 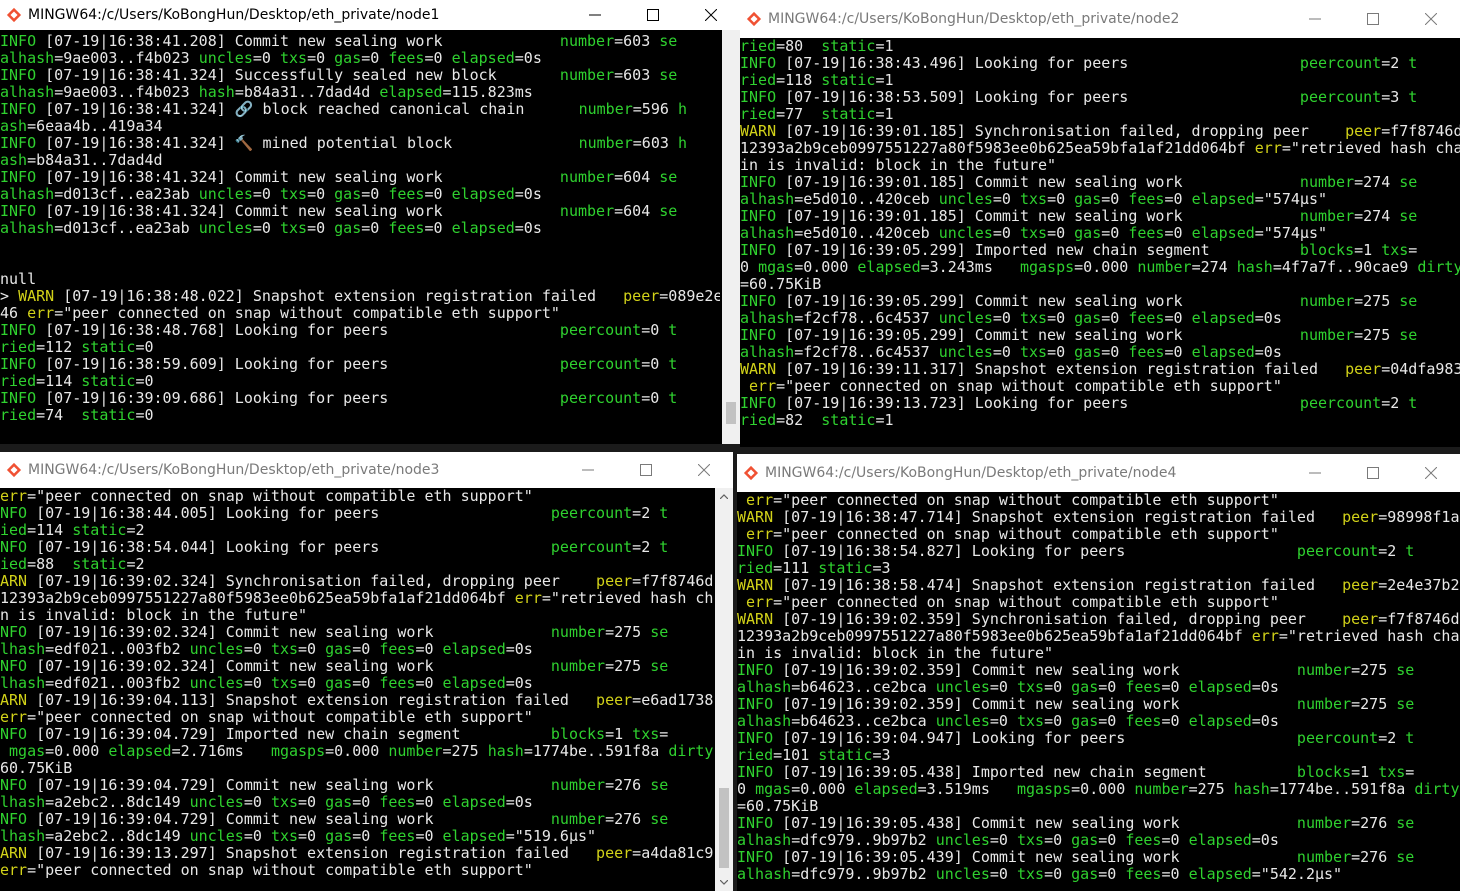 I want to click on log-key: t, so click(x=673, y=330).